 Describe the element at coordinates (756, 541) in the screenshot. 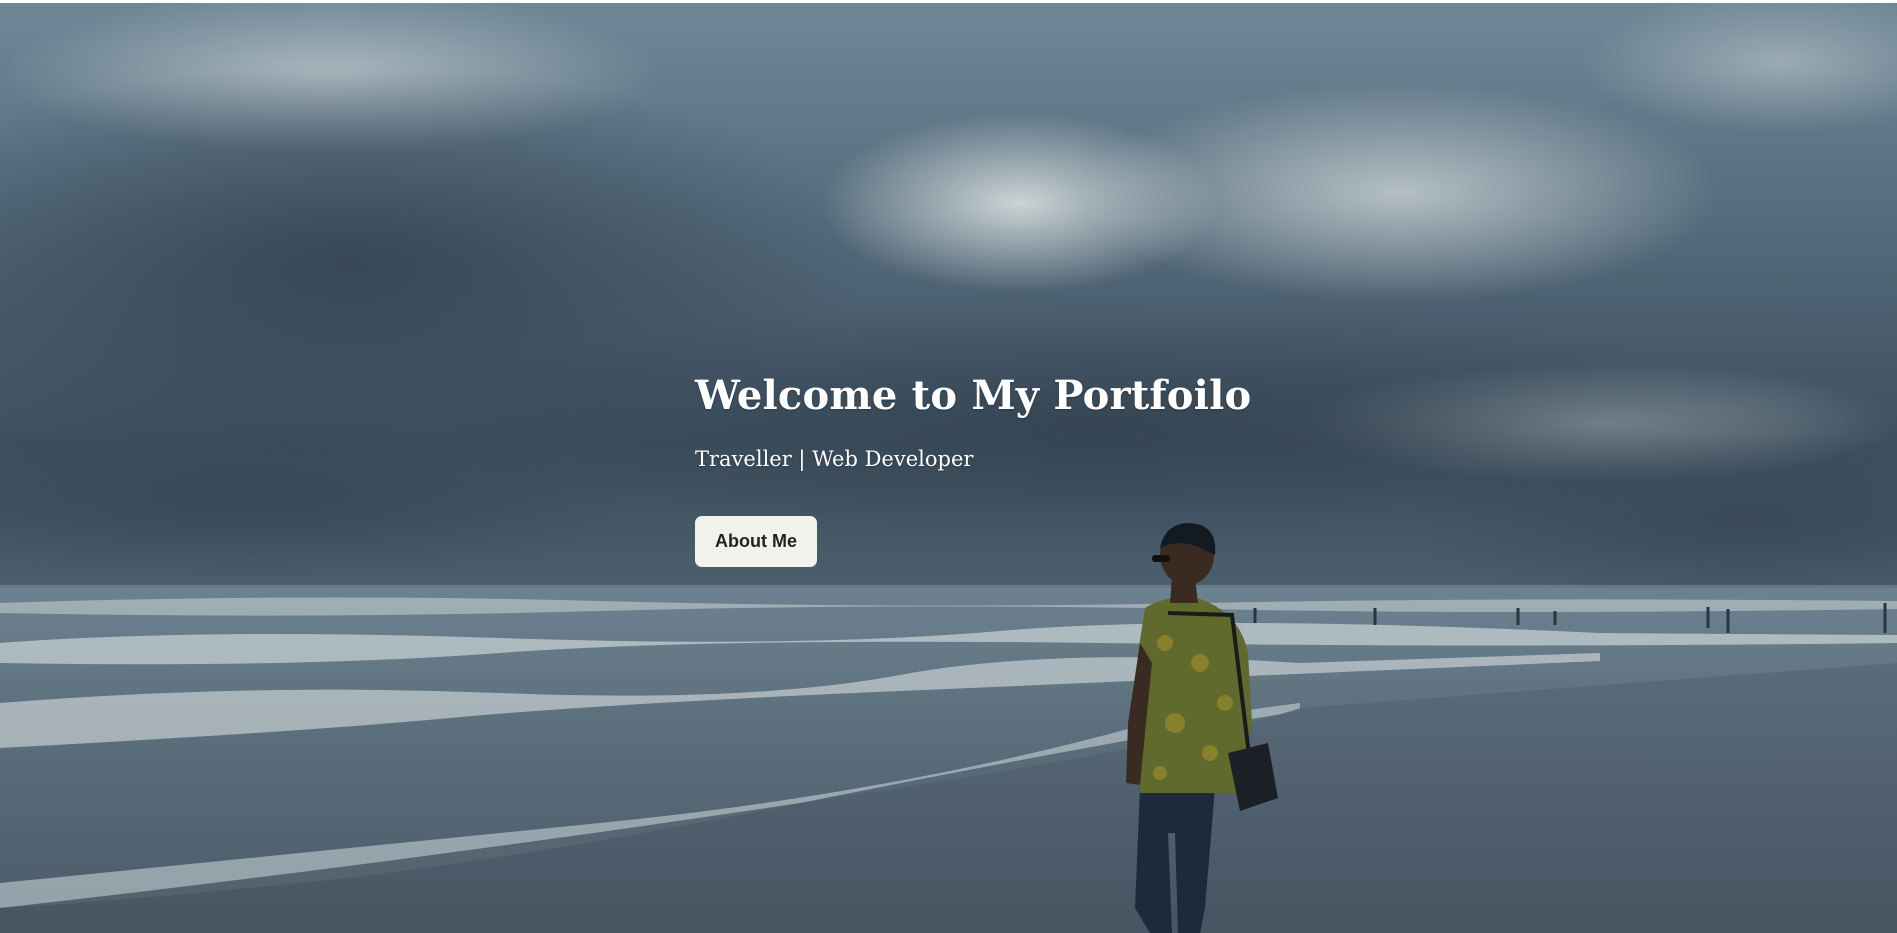

I see `about-me-button: About Me` at that location.